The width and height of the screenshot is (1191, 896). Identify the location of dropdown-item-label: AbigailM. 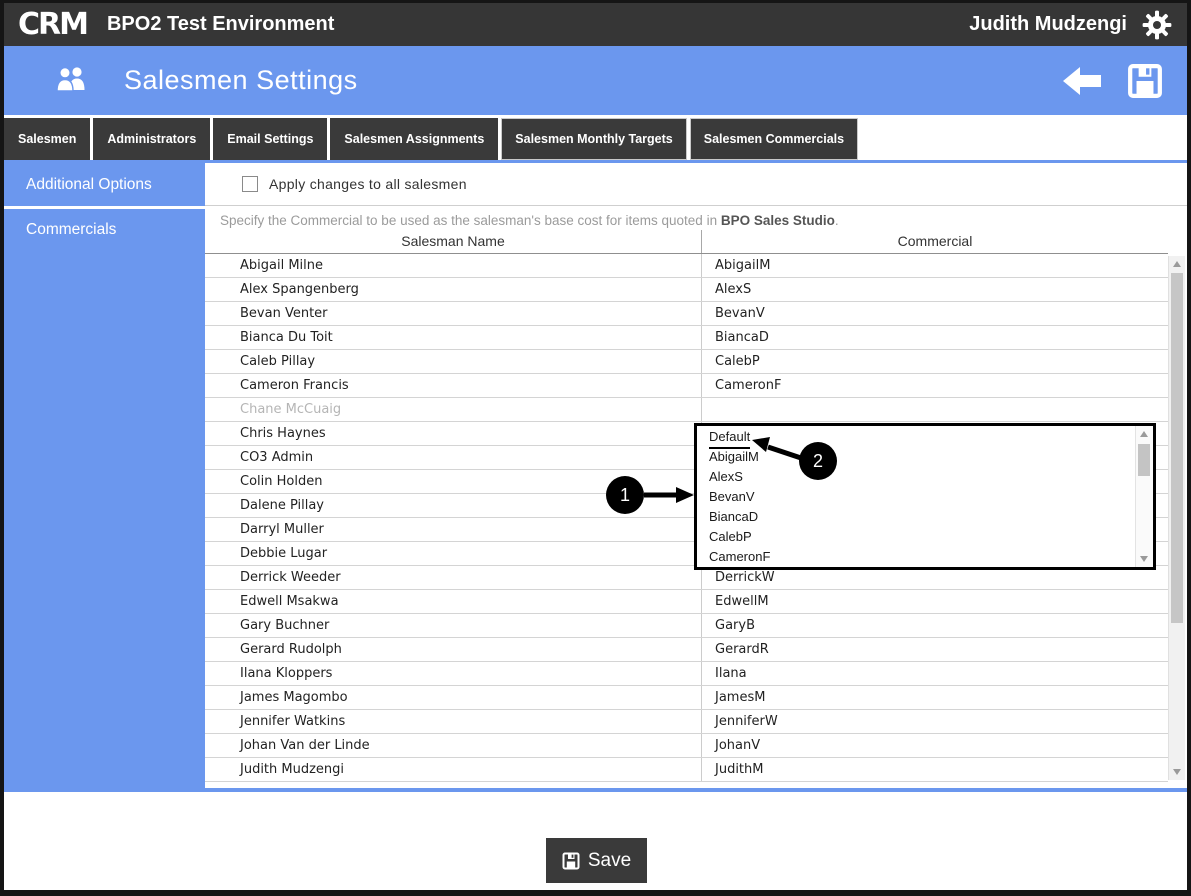
(734, 456).